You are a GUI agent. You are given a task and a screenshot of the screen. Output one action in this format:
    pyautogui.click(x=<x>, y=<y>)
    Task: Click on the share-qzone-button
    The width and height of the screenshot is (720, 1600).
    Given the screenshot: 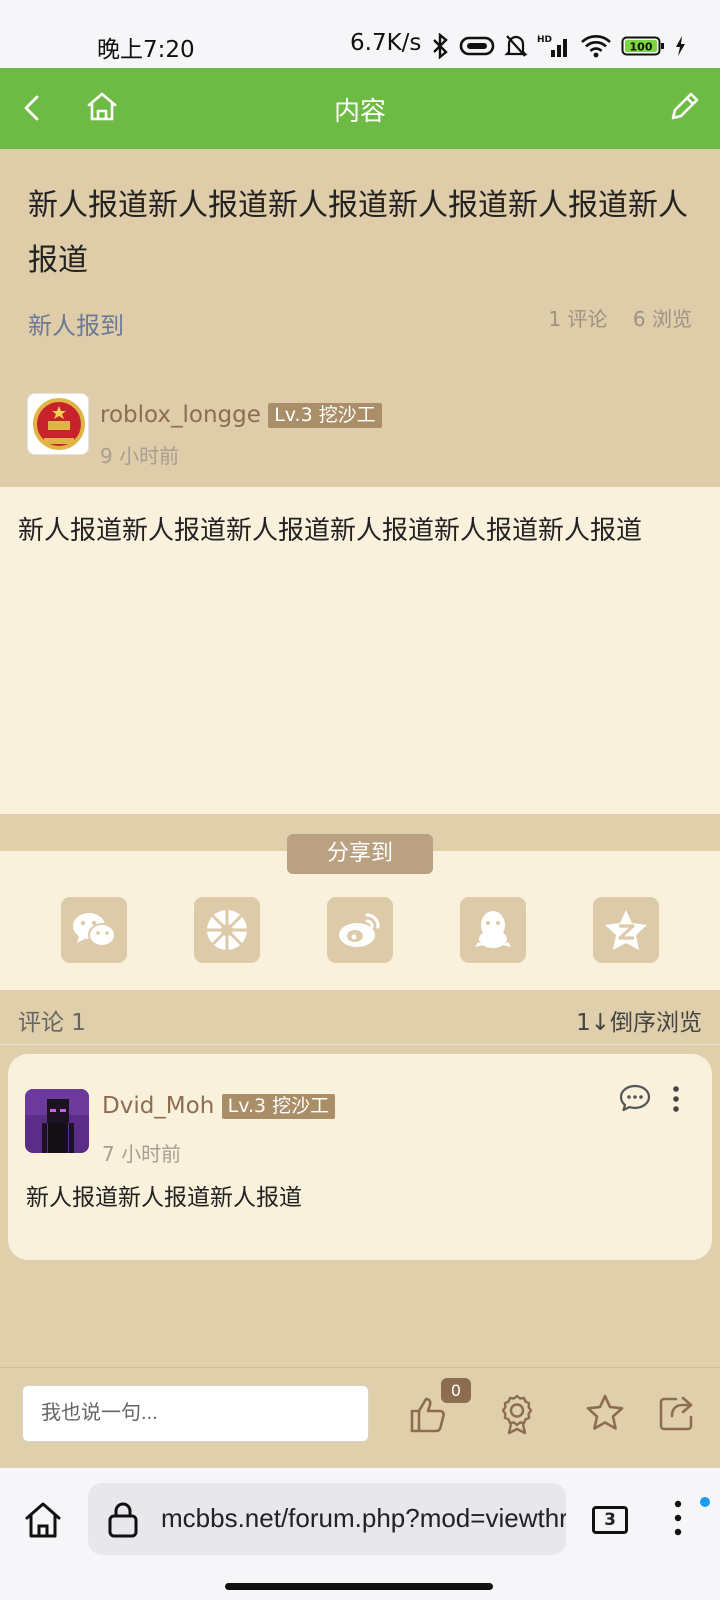 What is the action you would take?
    pyautogui.click(x=626, y=930)
    